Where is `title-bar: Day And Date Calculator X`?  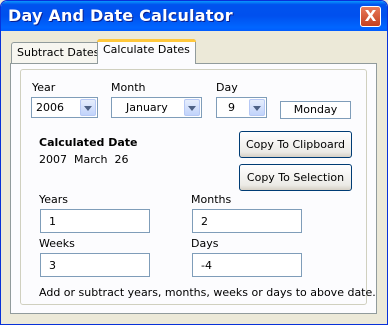
title-bar: Day And Date Calculator X is located at coordinates (194, 16).